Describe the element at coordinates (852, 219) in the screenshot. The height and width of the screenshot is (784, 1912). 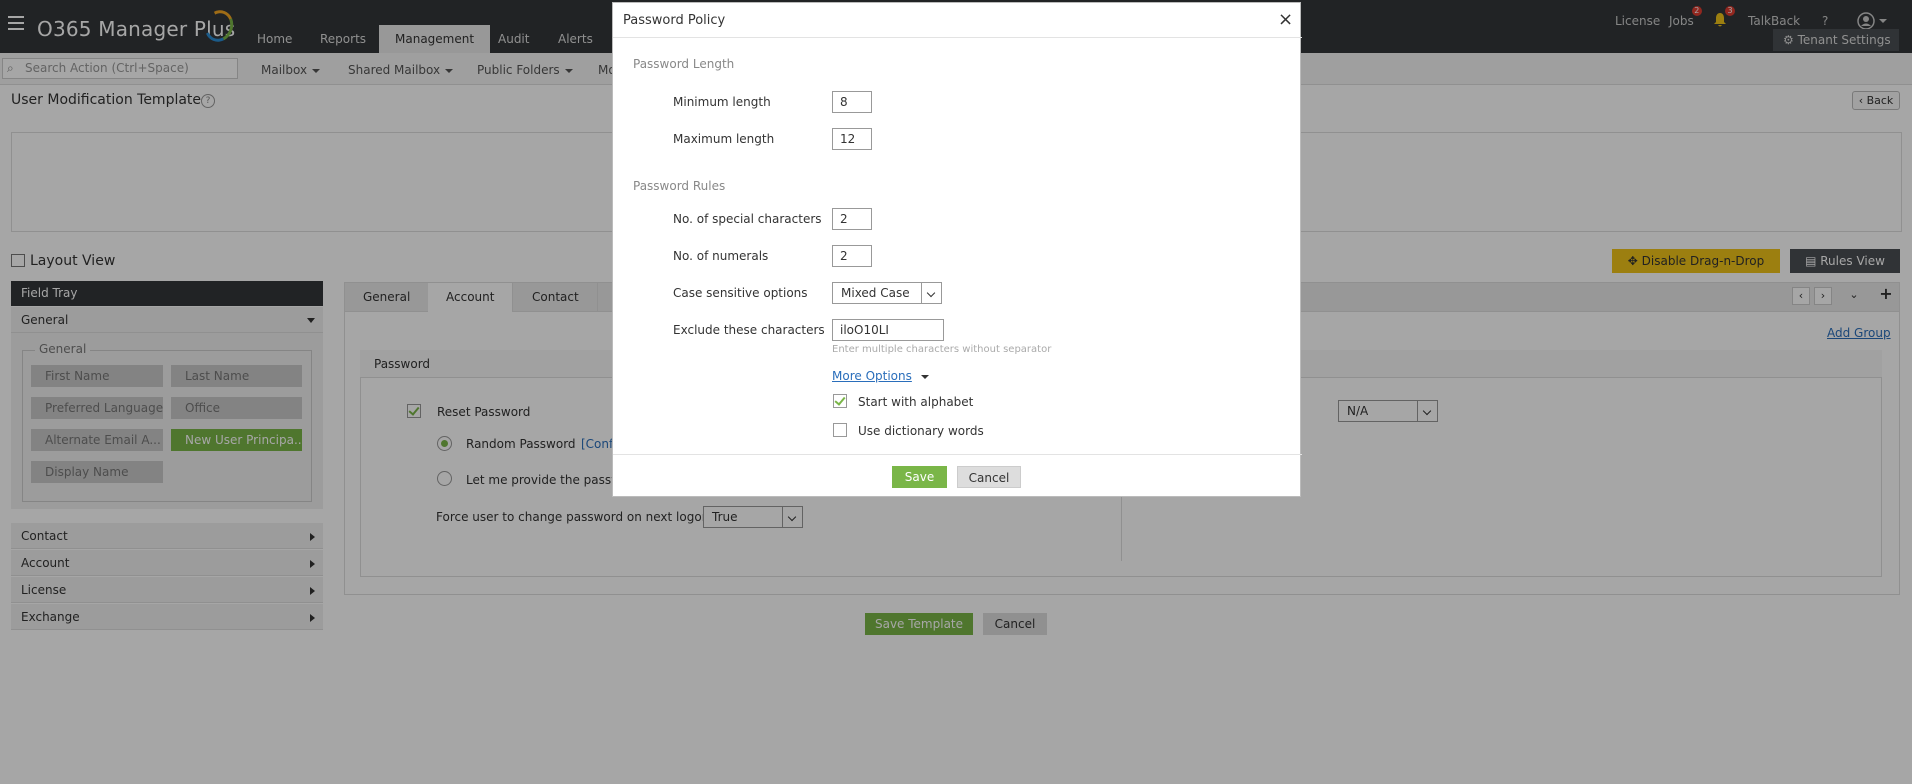
I see `special-chars-input: 2` at that location.